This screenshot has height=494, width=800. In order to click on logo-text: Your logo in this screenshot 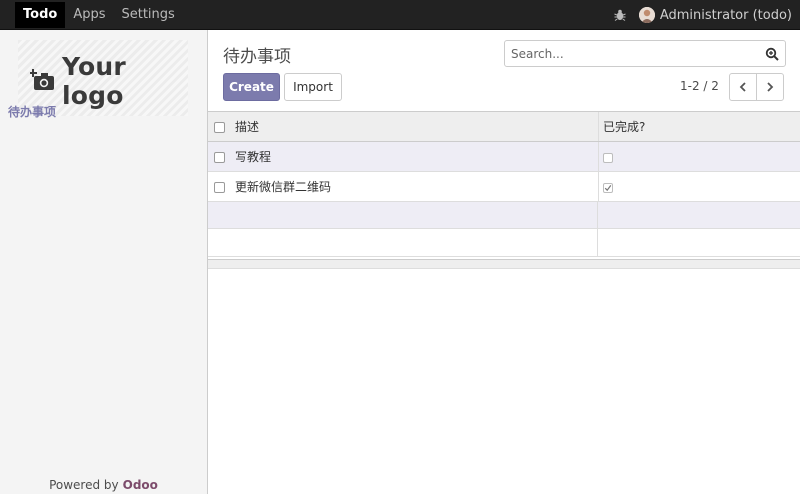, I will do `click(94, 81)`.